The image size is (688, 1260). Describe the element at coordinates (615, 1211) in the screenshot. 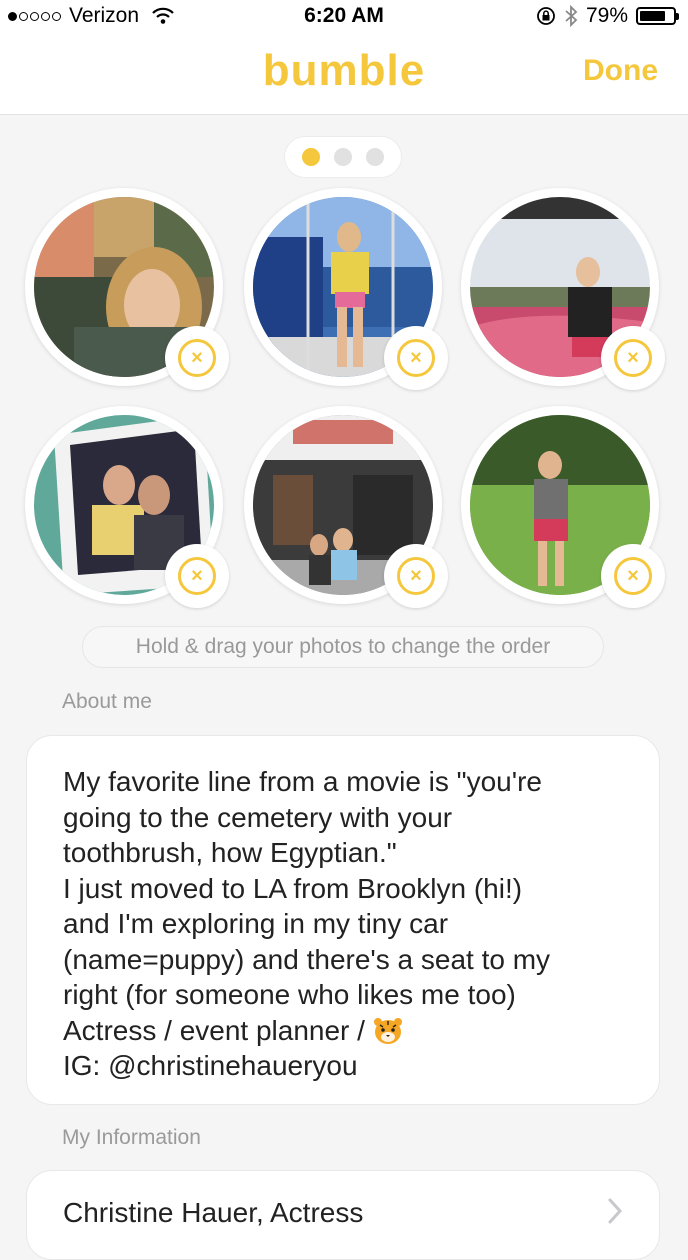

I see `chevron-right-icon` at that location.